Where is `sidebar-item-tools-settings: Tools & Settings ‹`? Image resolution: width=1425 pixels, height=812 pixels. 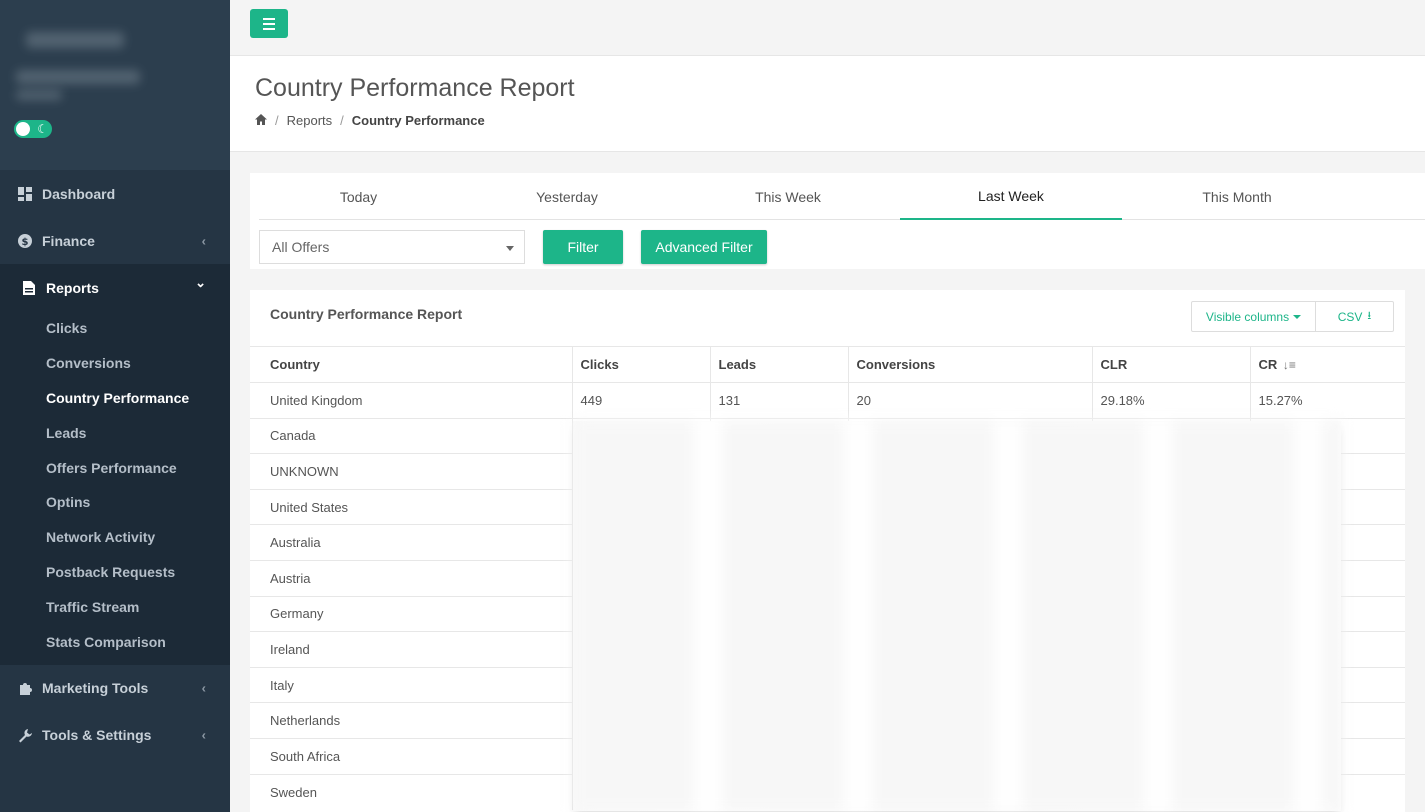 sidebar-item-tools-settings: Tools & Settings ‹ is located at coordinates (115, 735).